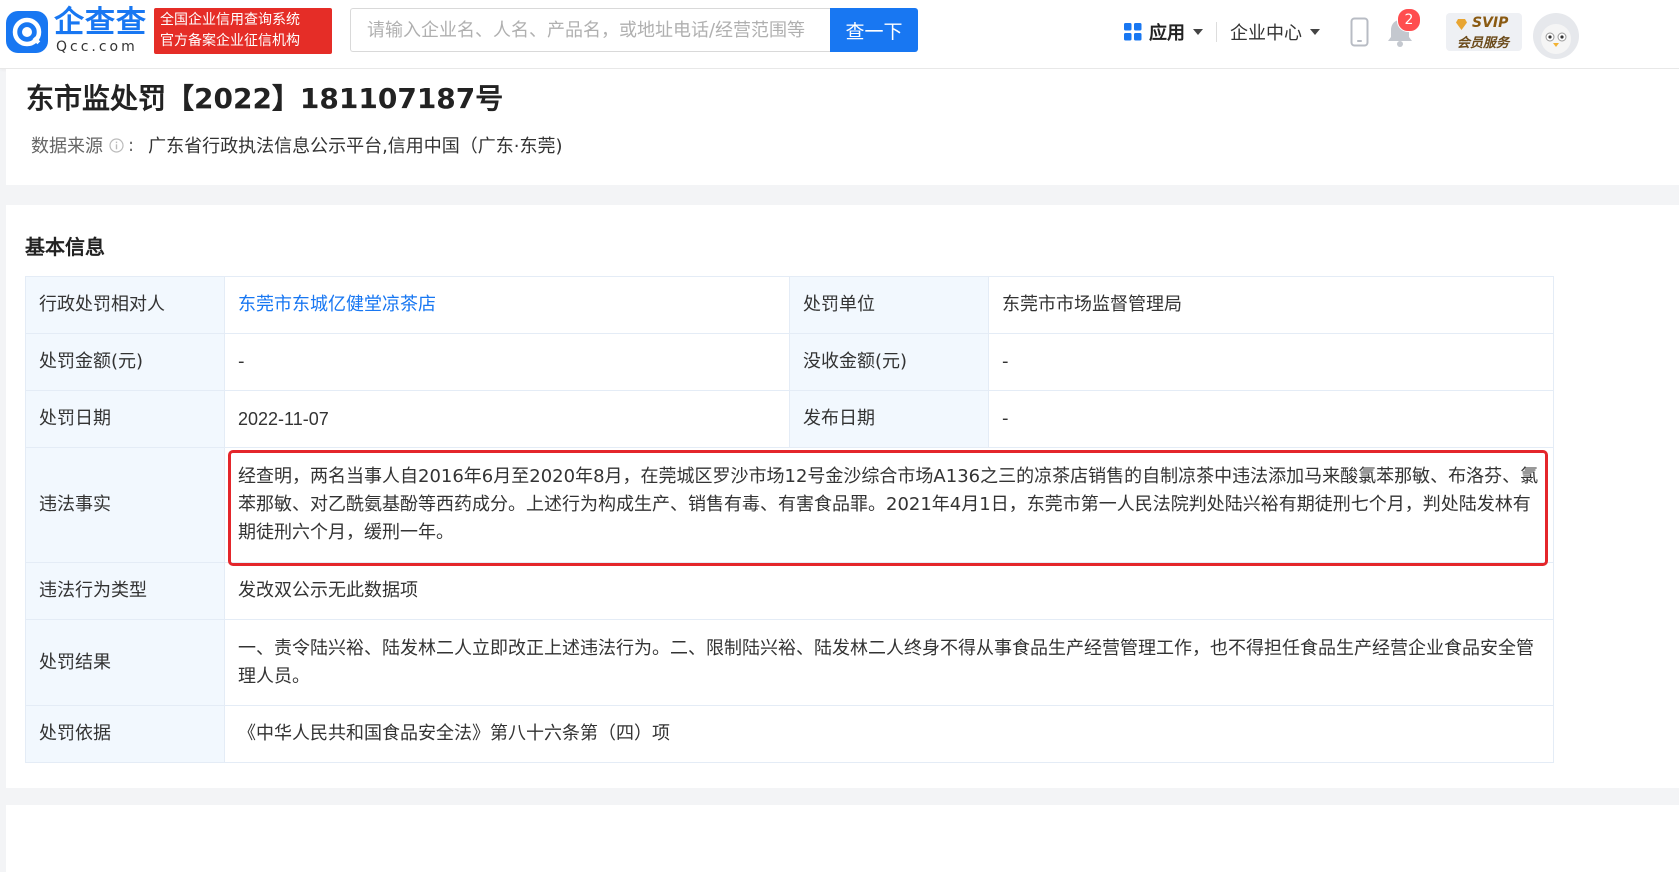 This screenshot has height=872, width=1679. I want to click on table-row: 违法行为类型 发改双公示无此数据项, so click(789, 591).